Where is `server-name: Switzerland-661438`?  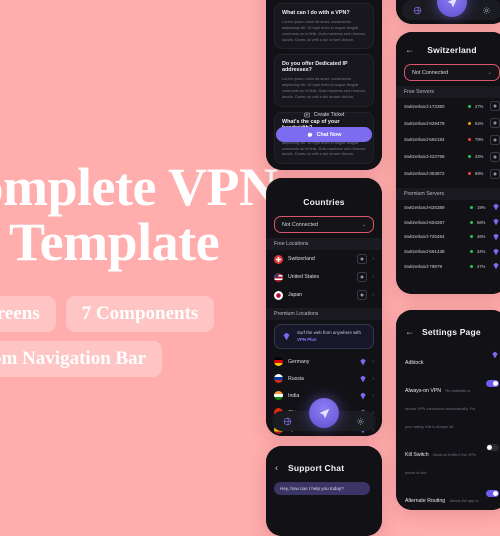 server-name: Switzerland-661438 is located at coordinates (424, 252).